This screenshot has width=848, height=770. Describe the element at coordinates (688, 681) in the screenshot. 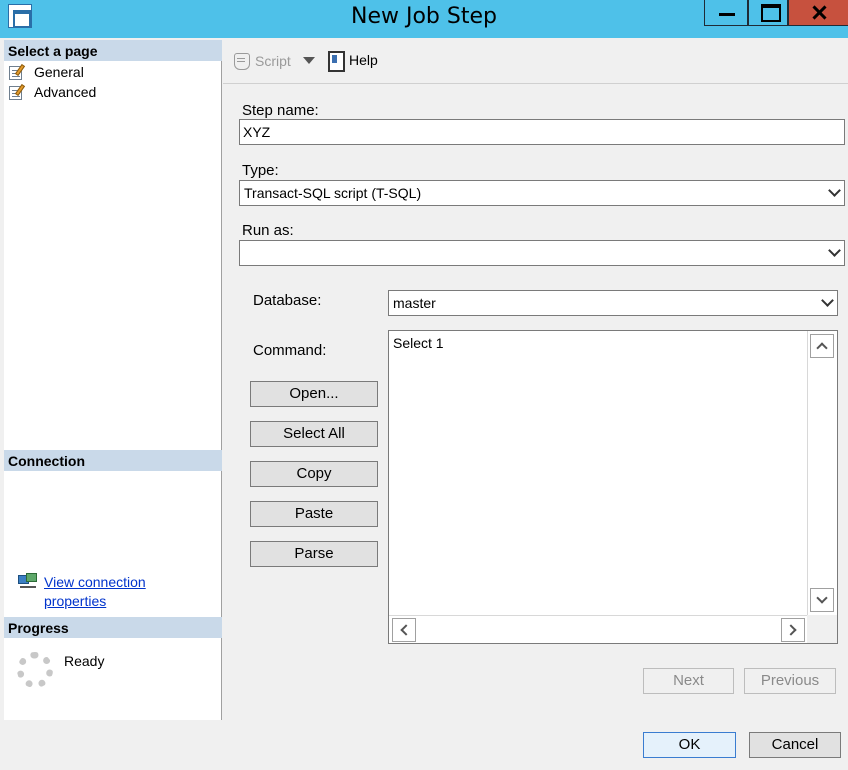

I see `next-button: Next` at that location.